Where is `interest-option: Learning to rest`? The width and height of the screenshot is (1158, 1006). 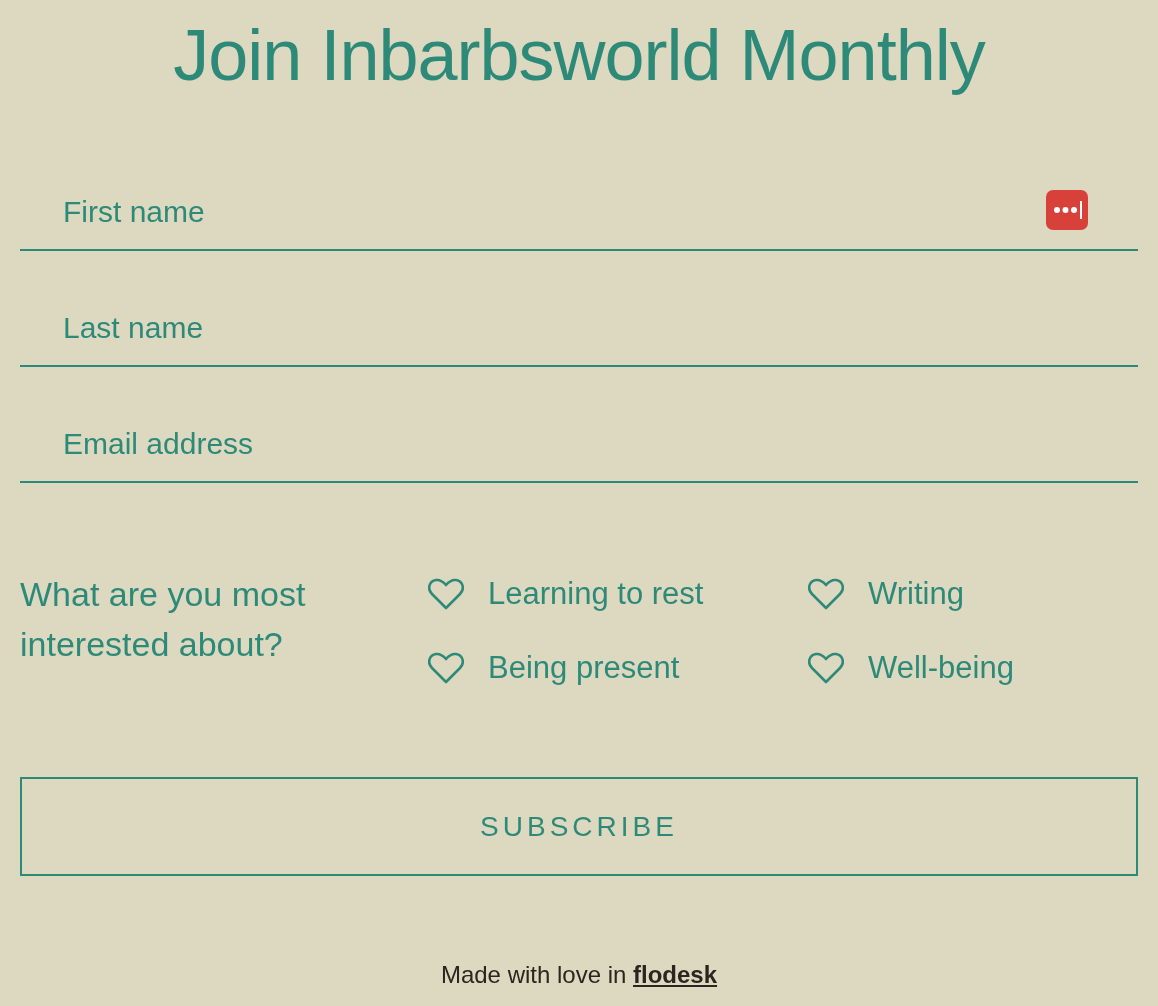 interest-option: Learning to rest is located at coordinates (566, 594).